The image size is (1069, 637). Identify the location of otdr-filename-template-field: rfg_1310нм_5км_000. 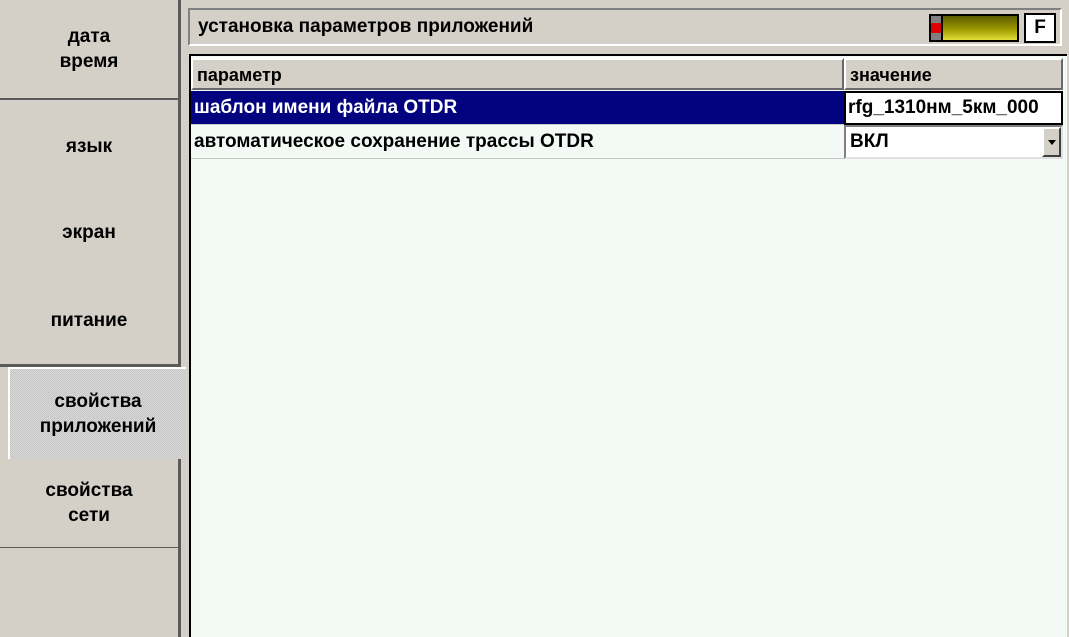
(953, 108).